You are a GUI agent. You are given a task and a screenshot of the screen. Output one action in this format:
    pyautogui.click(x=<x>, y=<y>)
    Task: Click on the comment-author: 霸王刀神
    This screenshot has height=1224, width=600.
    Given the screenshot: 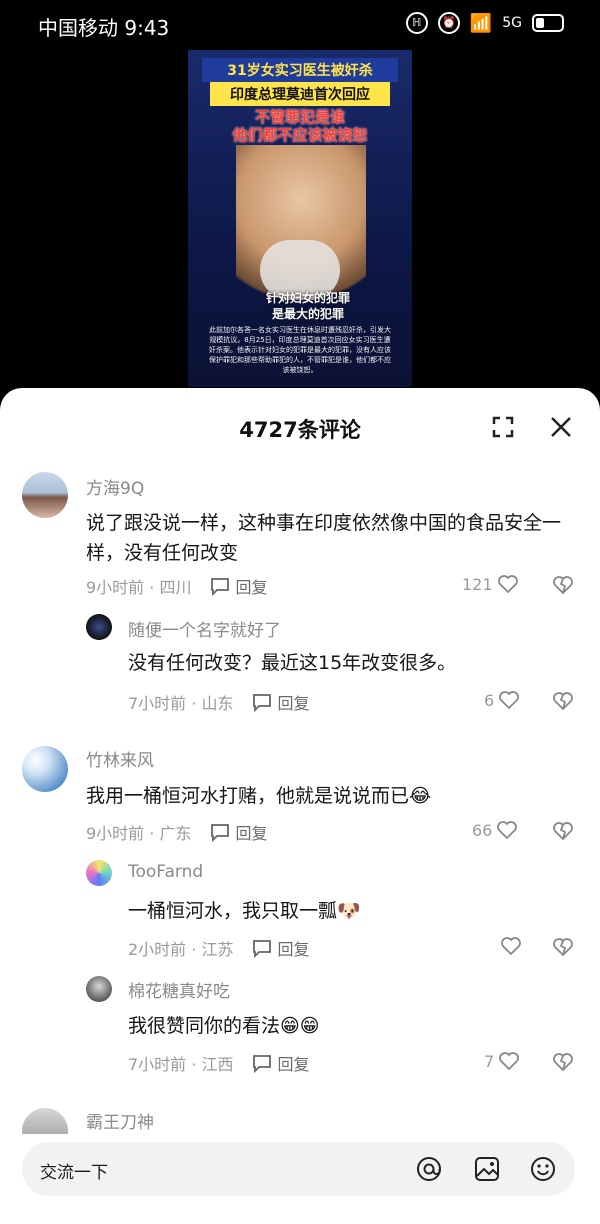 What is the action you would take?
    pyautogui.click(x=120, y=1120)
    